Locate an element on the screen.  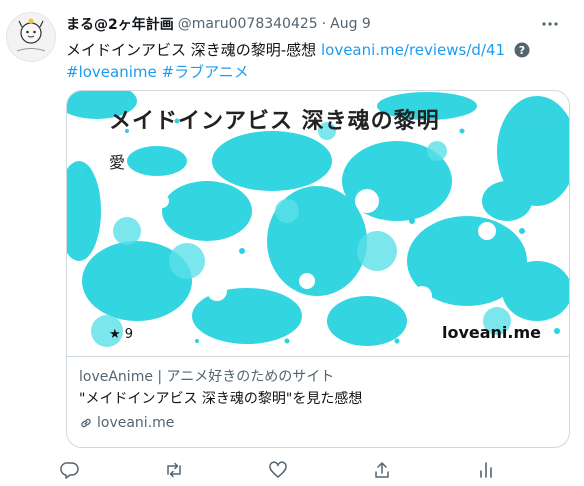
retweet-icon is located at coordinates (174, 470).